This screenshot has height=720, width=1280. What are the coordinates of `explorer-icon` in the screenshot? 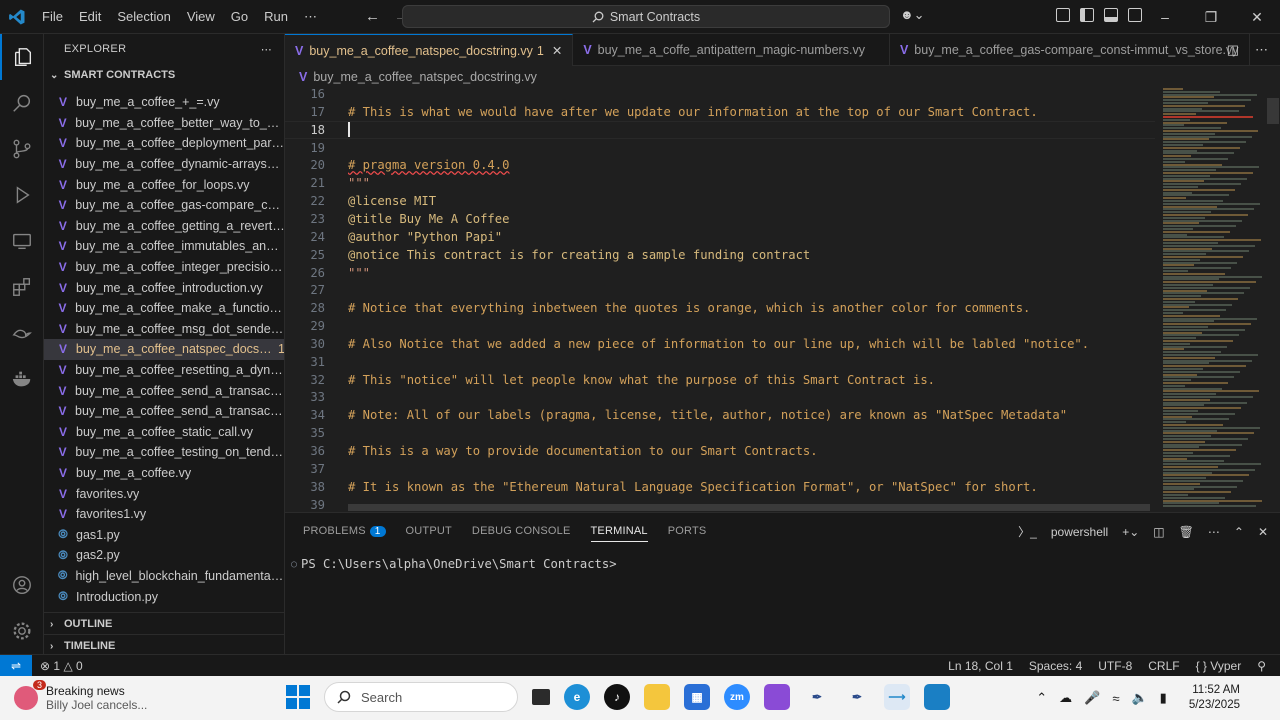 It's located at (22, 57).